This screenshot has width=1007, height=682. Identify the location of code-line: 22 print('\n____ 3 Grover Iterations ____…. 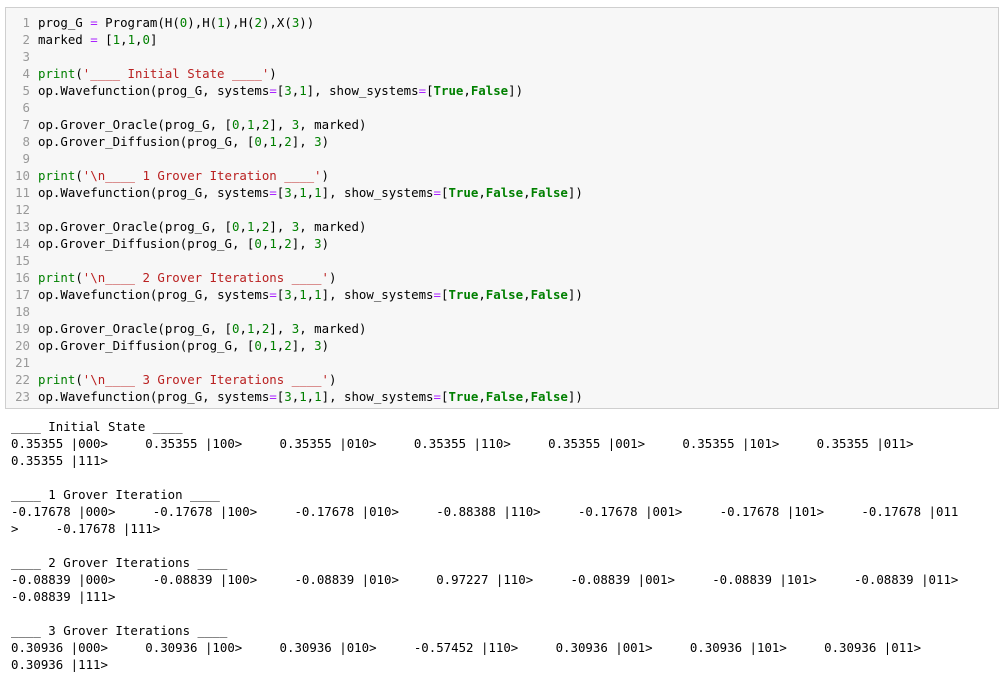
(171, 379).